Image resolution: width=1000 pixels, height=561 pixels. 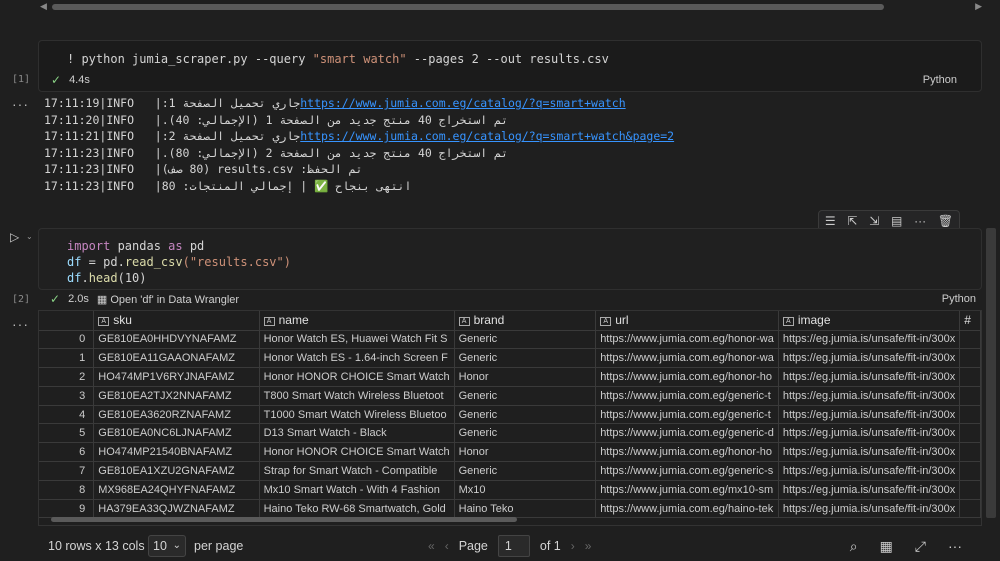 What do you see at coordinates (357, 452) in the screenshot?
I see `table-cell: Honor HONOR CHOICE Smart Watch` at bounding box center [357, 452].